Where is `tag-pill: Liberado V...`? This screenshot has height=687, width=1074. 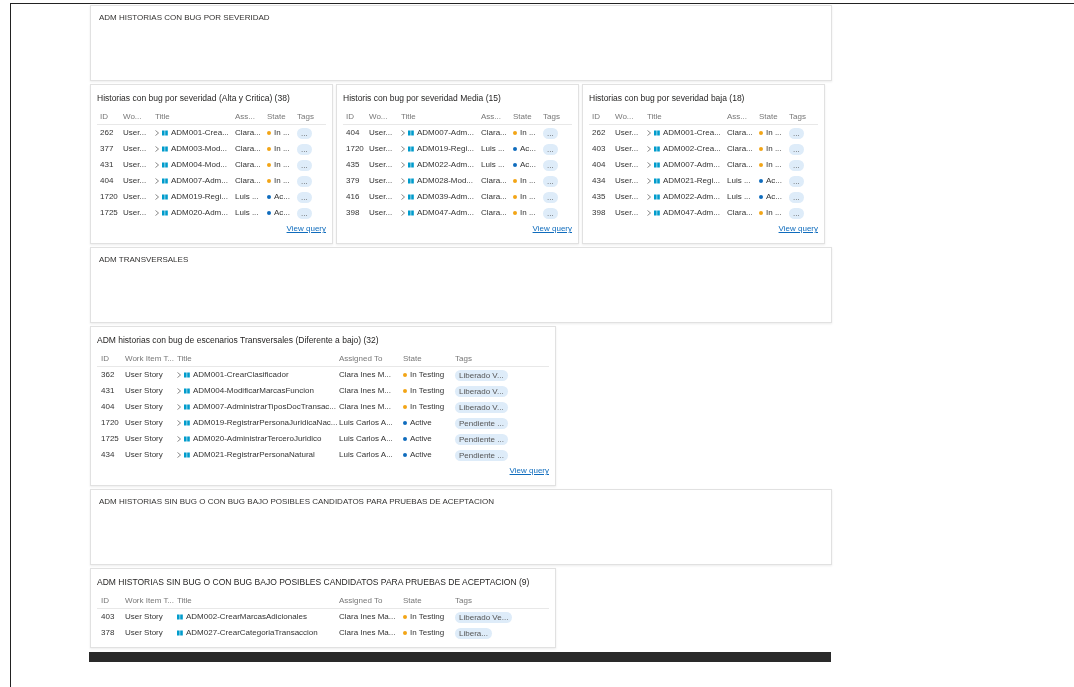 tag-pill: Liberado V... is located at coordinates (481, 407).